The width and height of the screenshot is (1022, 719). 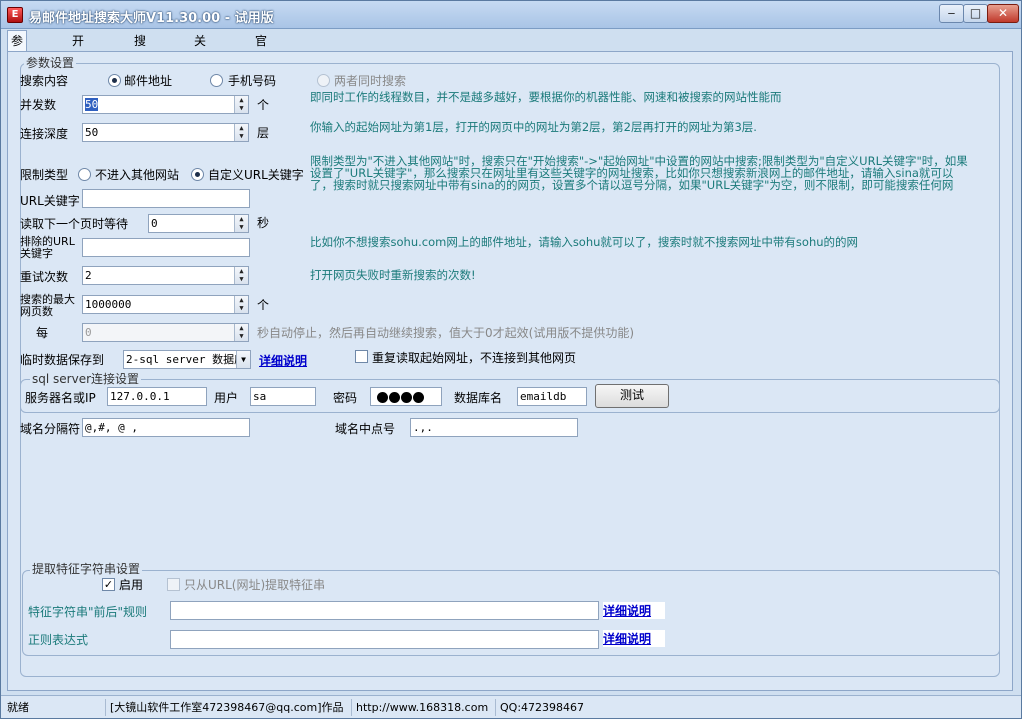 What do you see at coordinates (166, 247) in the screenshot?
I see `exclude-url-input` at bounding box center [166, 247].